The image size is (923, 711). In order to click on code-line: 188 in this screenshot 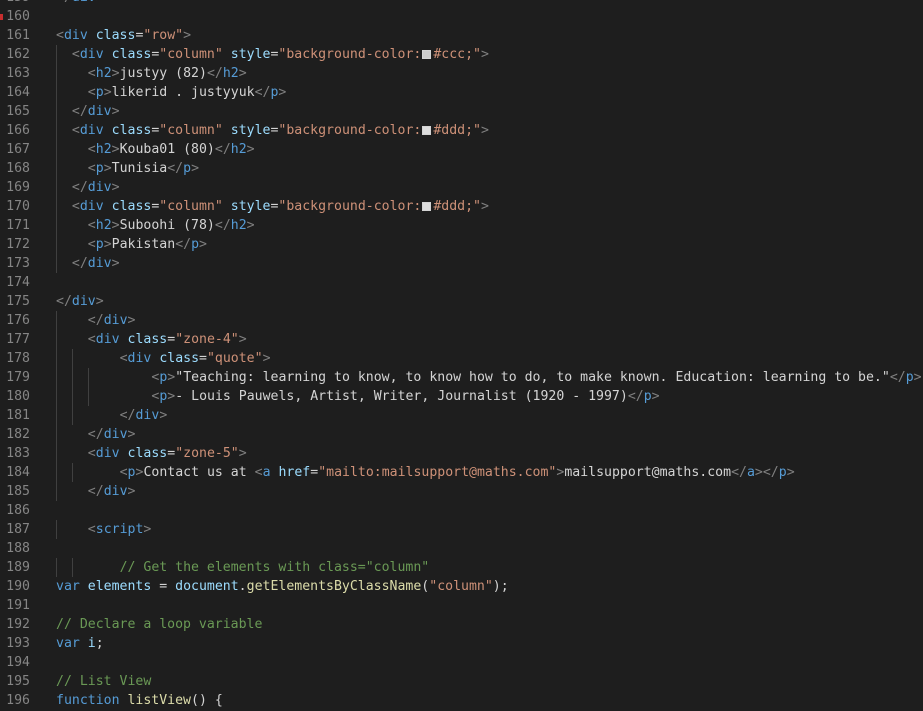, I will do `click(461, 548)`.